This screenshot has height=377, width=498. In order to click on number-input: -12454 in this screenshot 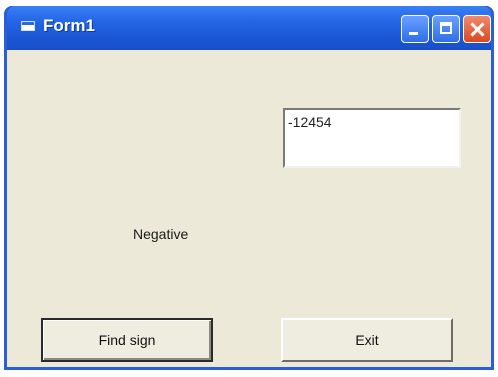, I will do `click(372, 138)`.